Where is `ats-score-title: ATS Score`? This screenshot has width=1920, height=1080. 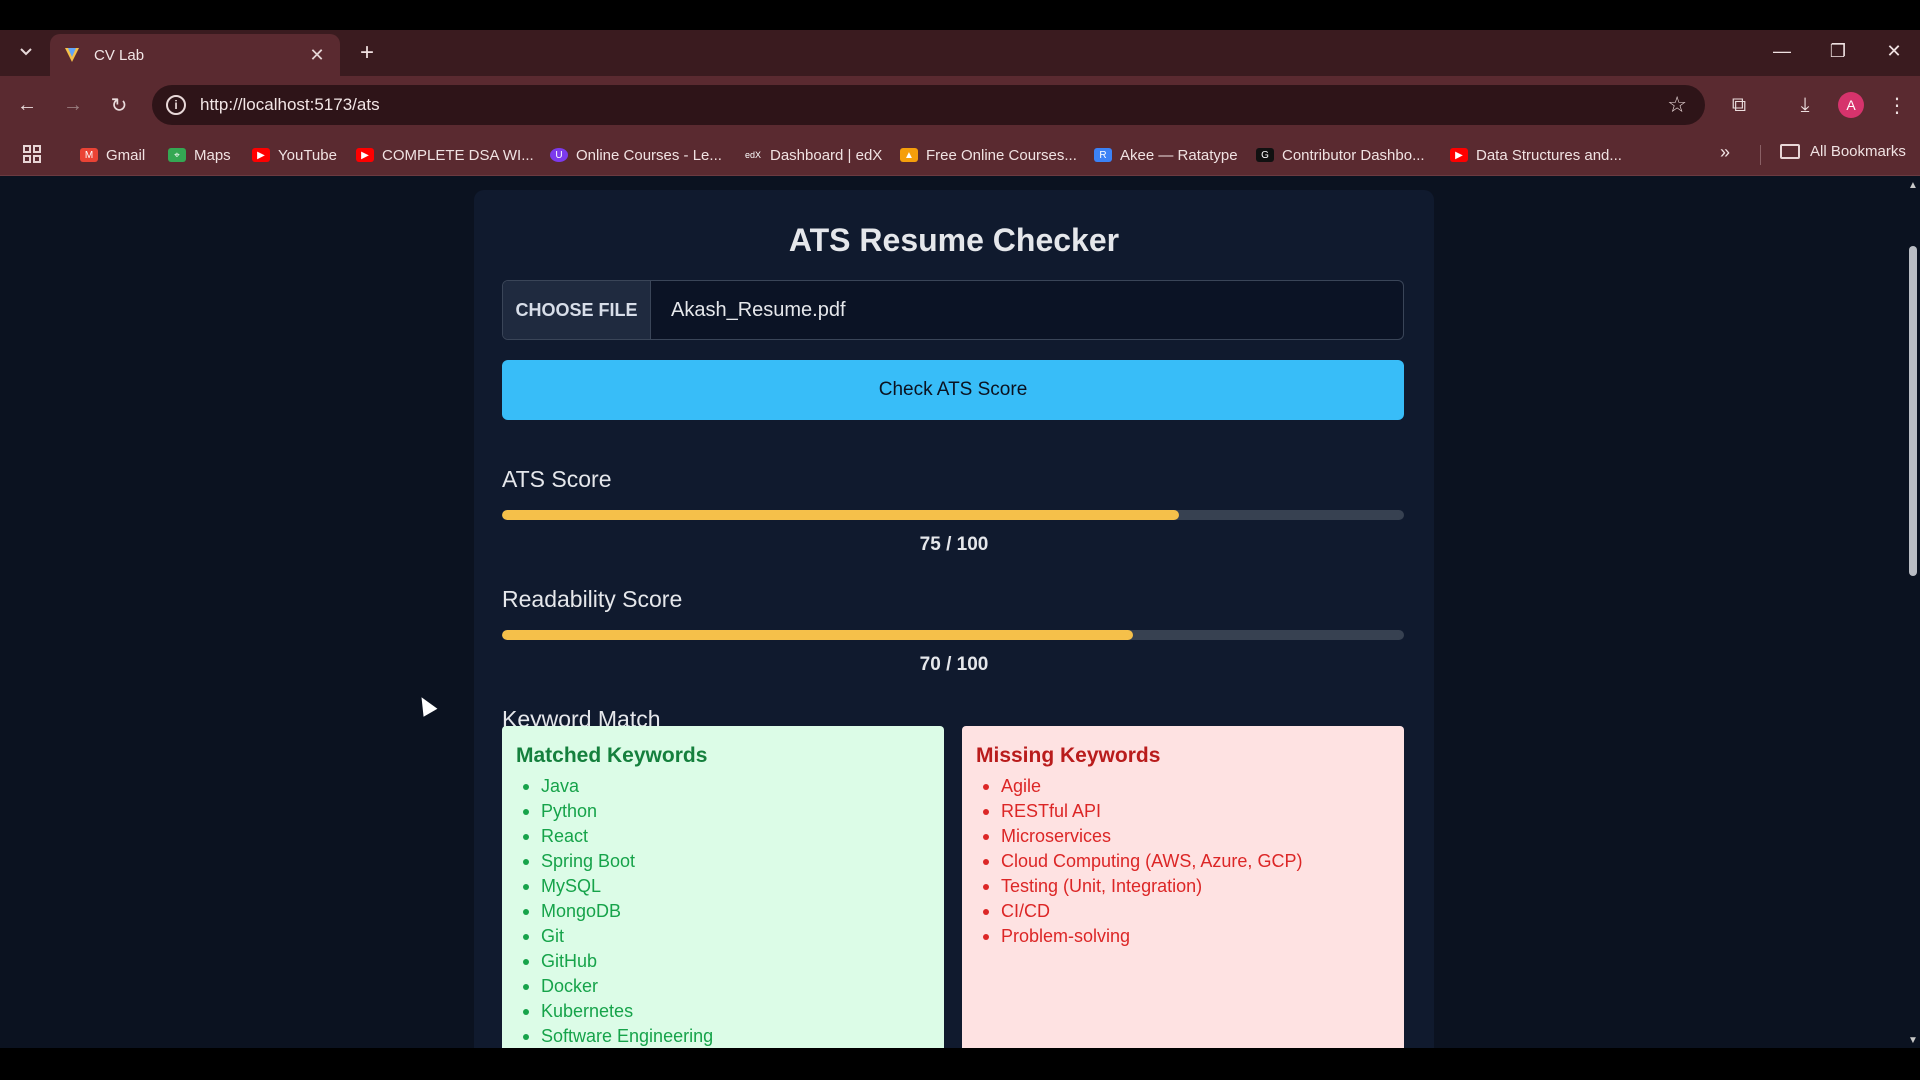
ats-score-title: ATS Score is located at coordinates (557, 479).